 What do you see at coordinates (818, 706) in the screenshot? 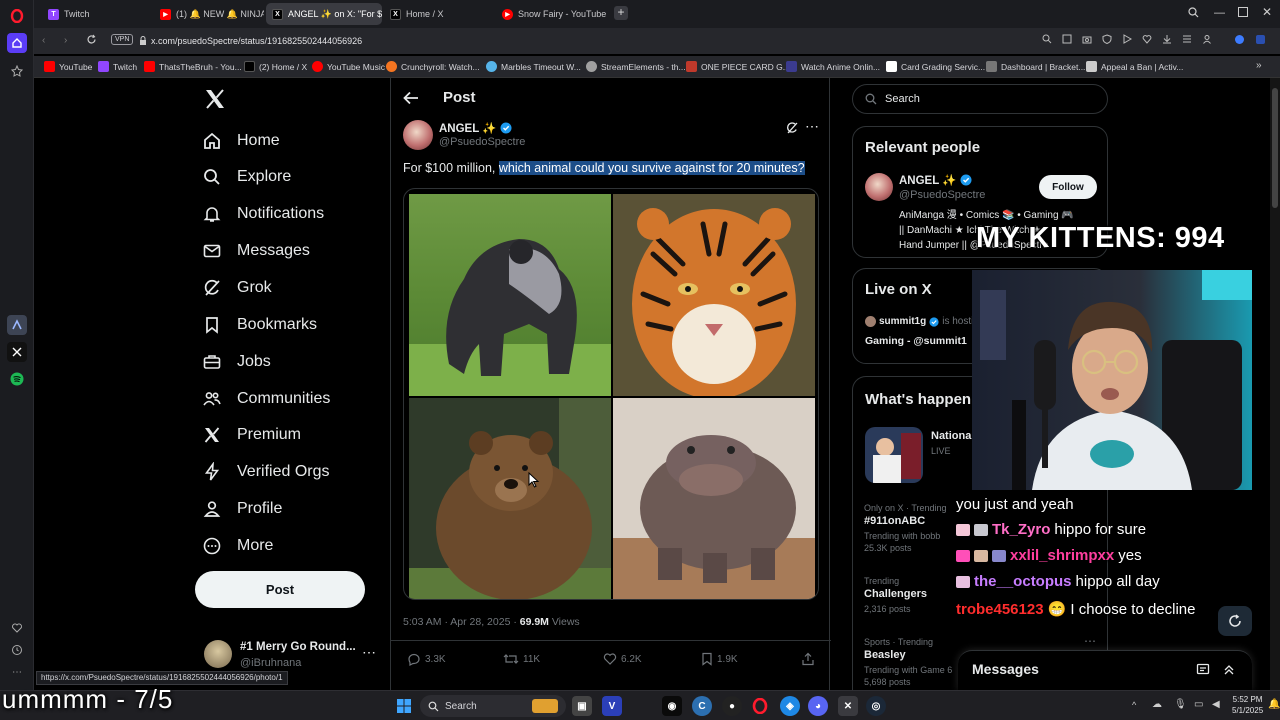
I see `discord-icon: ◕` at bounding box center [818, 706].